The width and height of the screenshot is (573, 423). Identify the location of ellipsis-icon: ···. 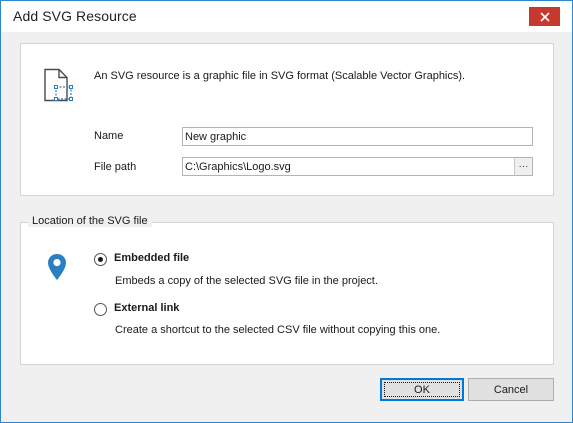
(523, 166).